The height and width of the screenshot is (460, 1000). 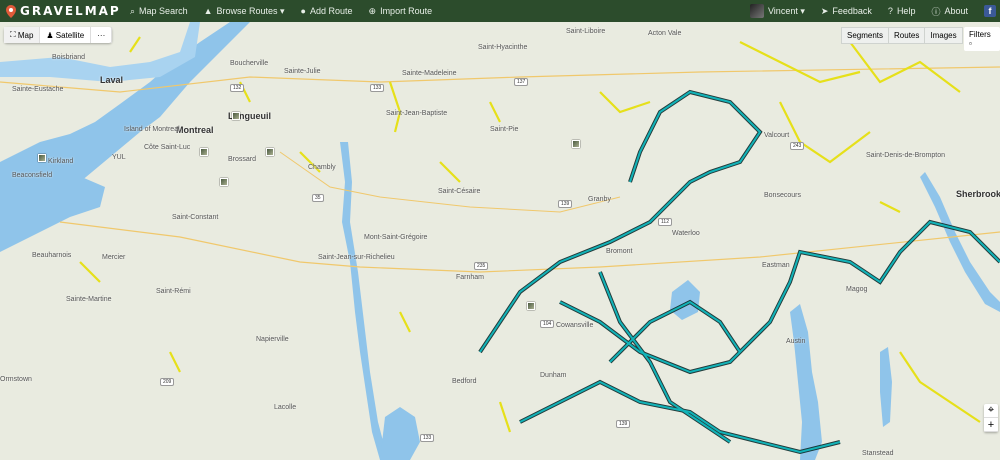 What do you see at coordinates (401, 11) in the screenshot?
I see `nav-import-route: ⊕ Import Route` at bounding box center [401, 11].